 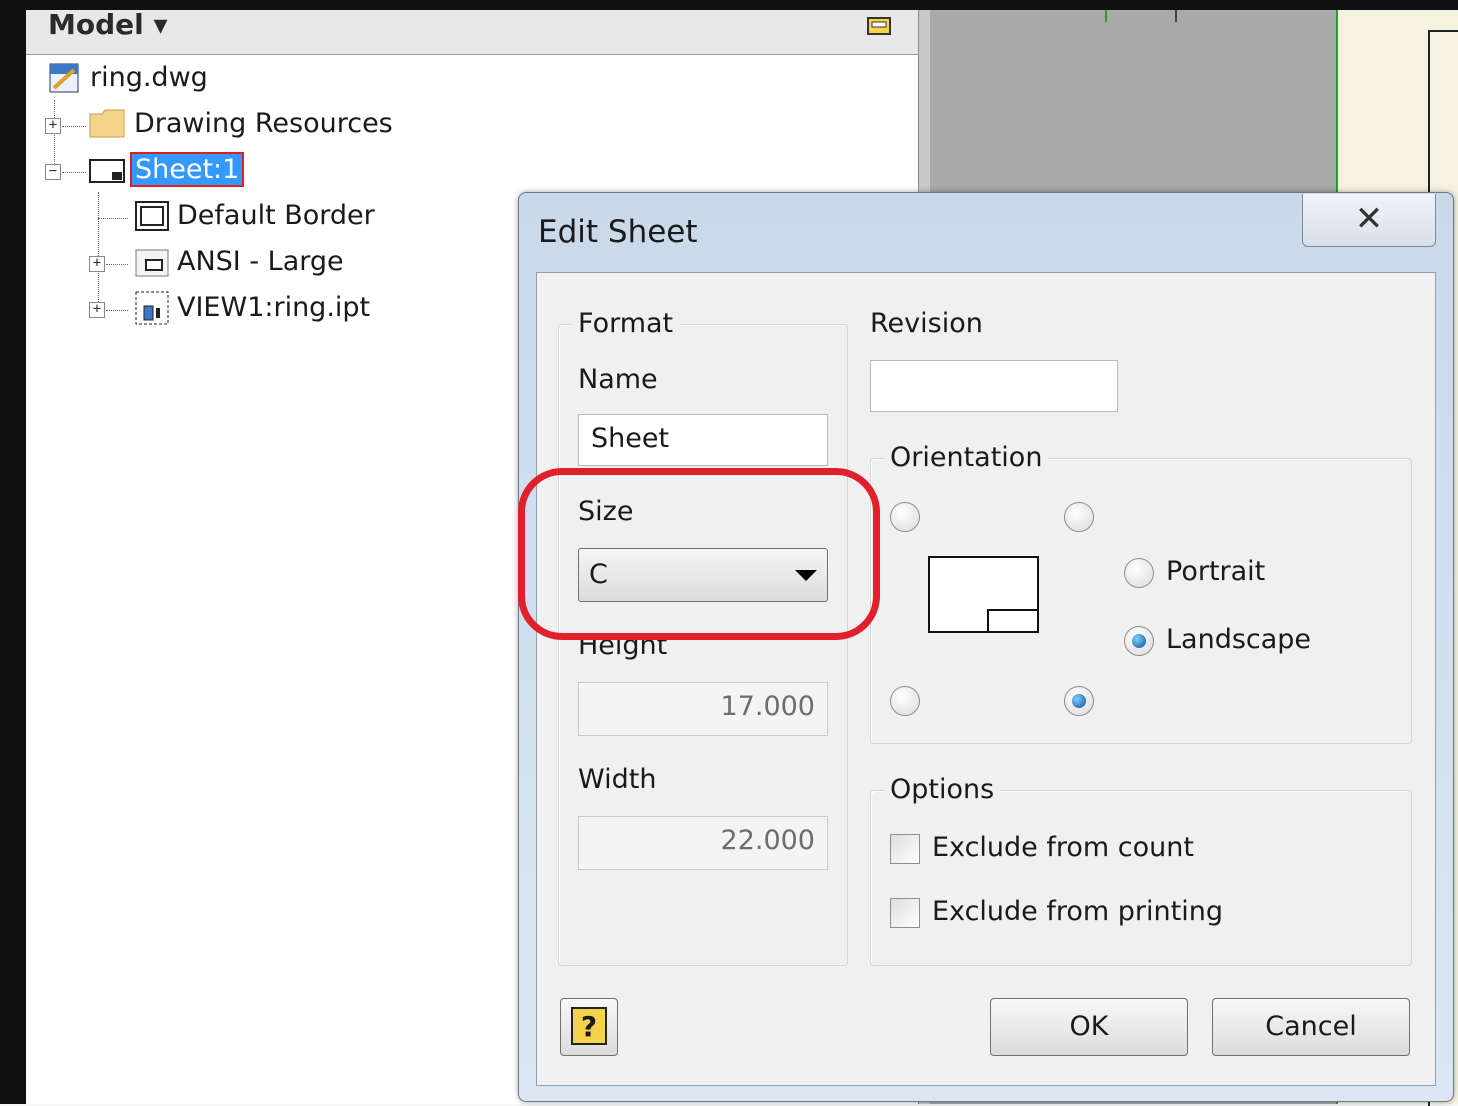 I want to click on name-label: Name, so click(x=618, y=379).